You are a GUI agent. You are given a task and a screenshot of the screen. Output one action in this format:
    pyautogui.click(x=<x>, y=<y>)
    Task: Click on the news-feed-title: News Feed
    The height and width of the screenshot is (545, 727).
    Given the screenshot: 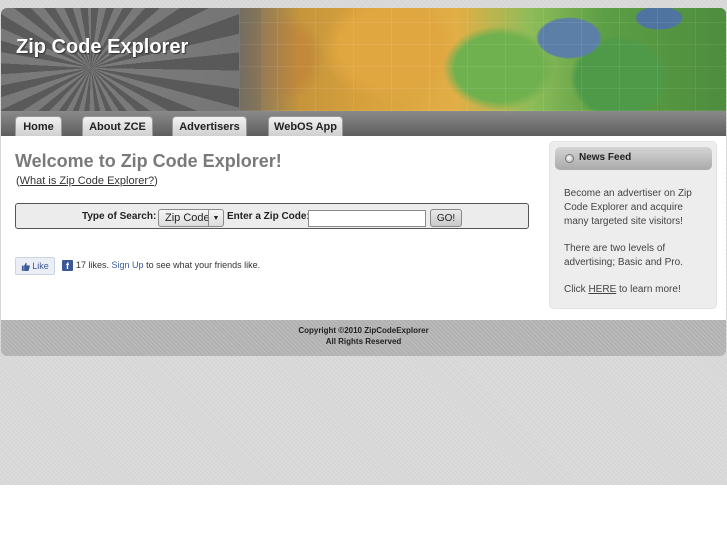 What is the action you would take?
    pyautogui.click(x=605, y=157)
    